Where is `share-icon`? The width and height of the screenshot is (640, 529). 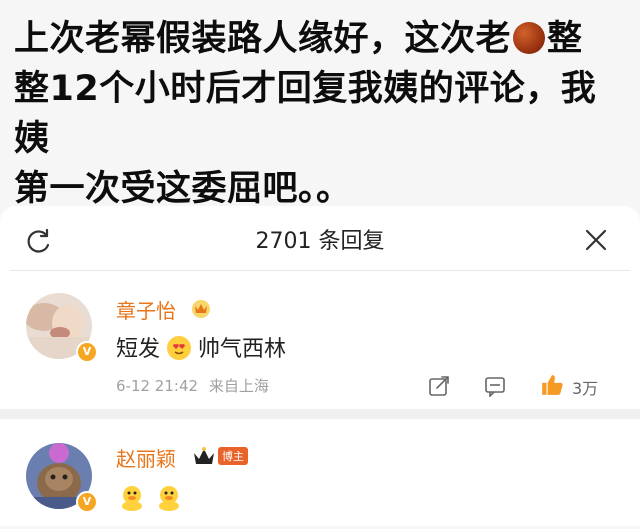 share-icon is located at coordinates (439, 386).